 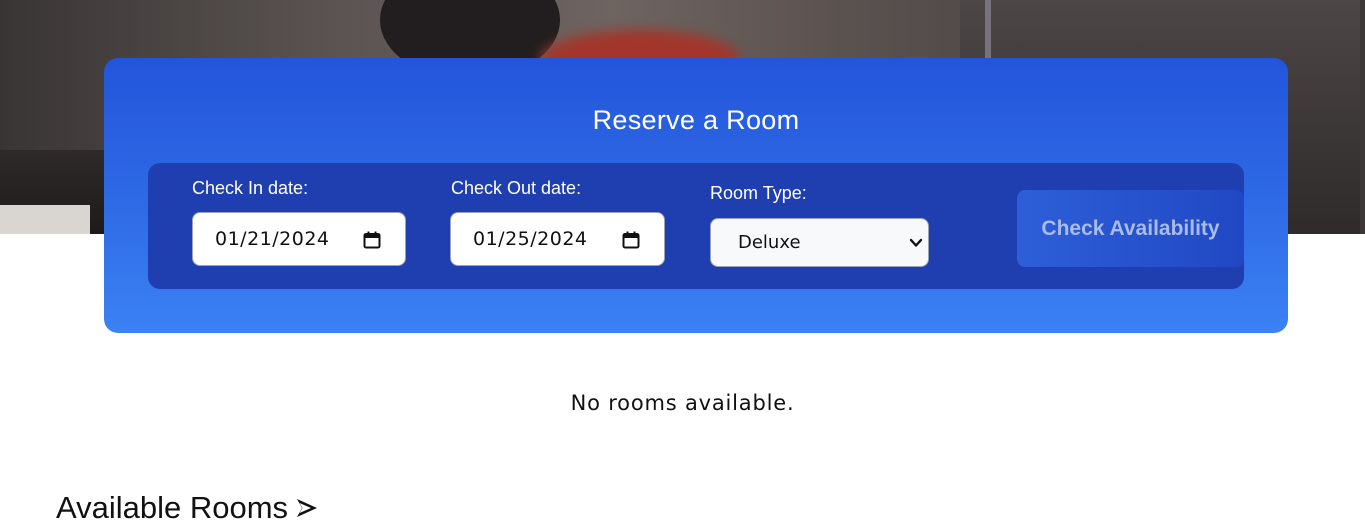 What do you see at coordinates (516, 188) in the screenshot?
I see `check-out-label: Check Out date:` at bounding box center [516, 188].